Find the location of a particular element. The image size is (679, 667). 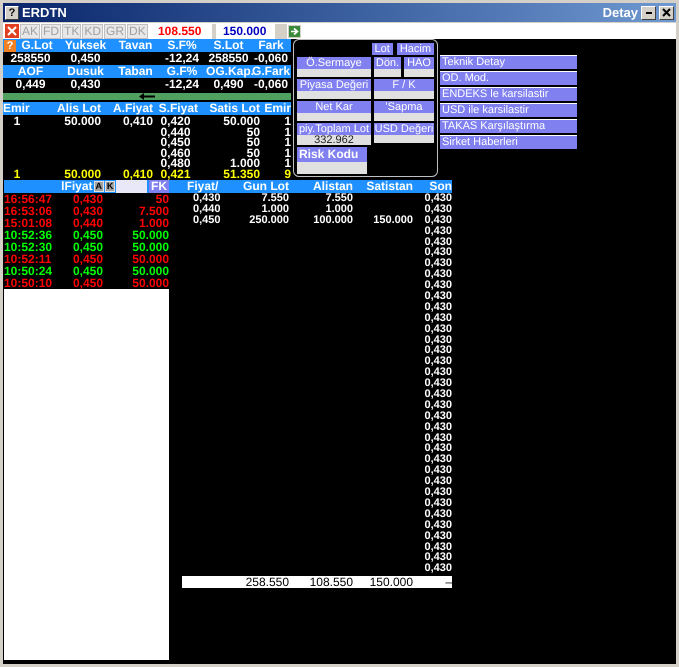

value-cell-text: 0,449 is located at coordinates (30, 84).